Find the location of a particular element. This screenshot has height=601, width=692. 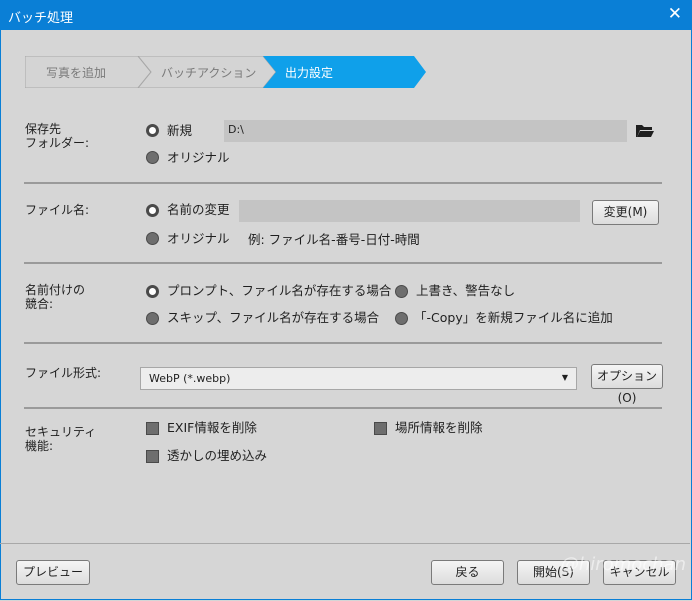

title-bar: バッチ処理 ✕ is located at coordinates (346, 15).